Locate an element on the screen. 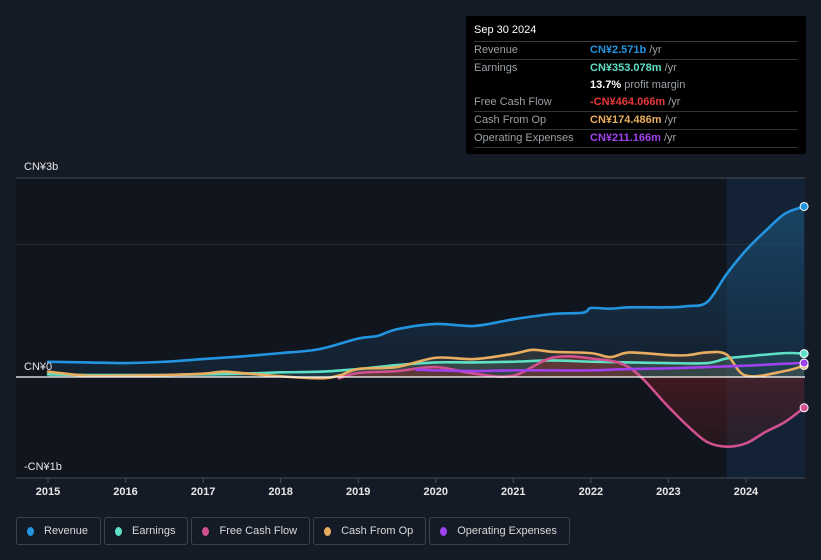  legend-label: Free Cash Flow is located at coordinates (258, 531).